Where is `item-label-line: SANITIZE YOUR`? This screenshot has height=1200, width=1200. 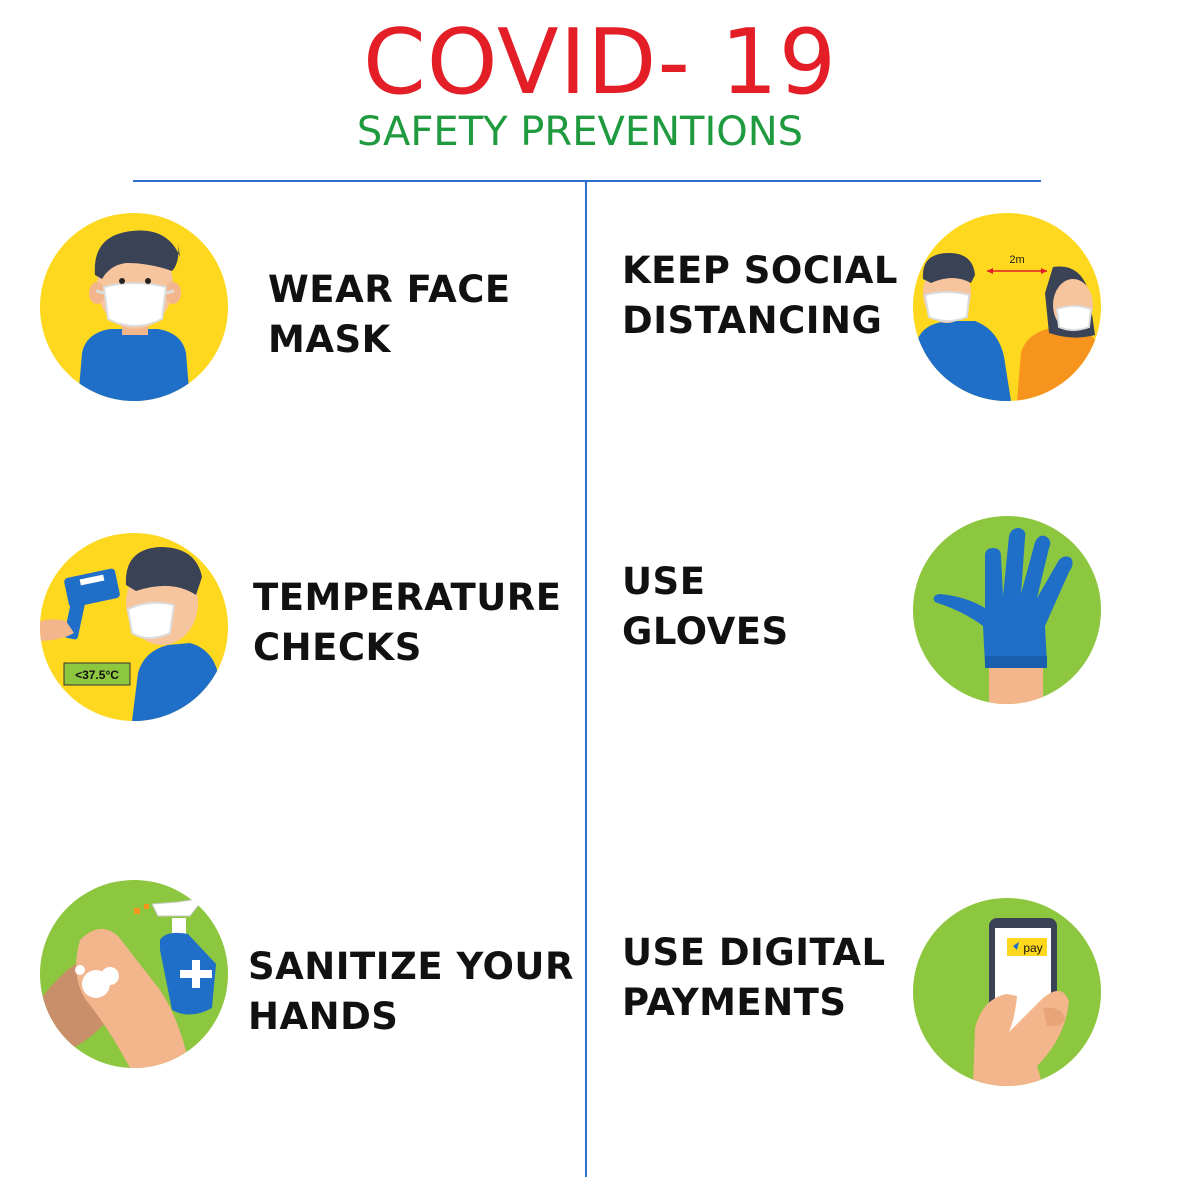
item-label-line: SANITIZE YOUR is located at coordinates (411, 966).